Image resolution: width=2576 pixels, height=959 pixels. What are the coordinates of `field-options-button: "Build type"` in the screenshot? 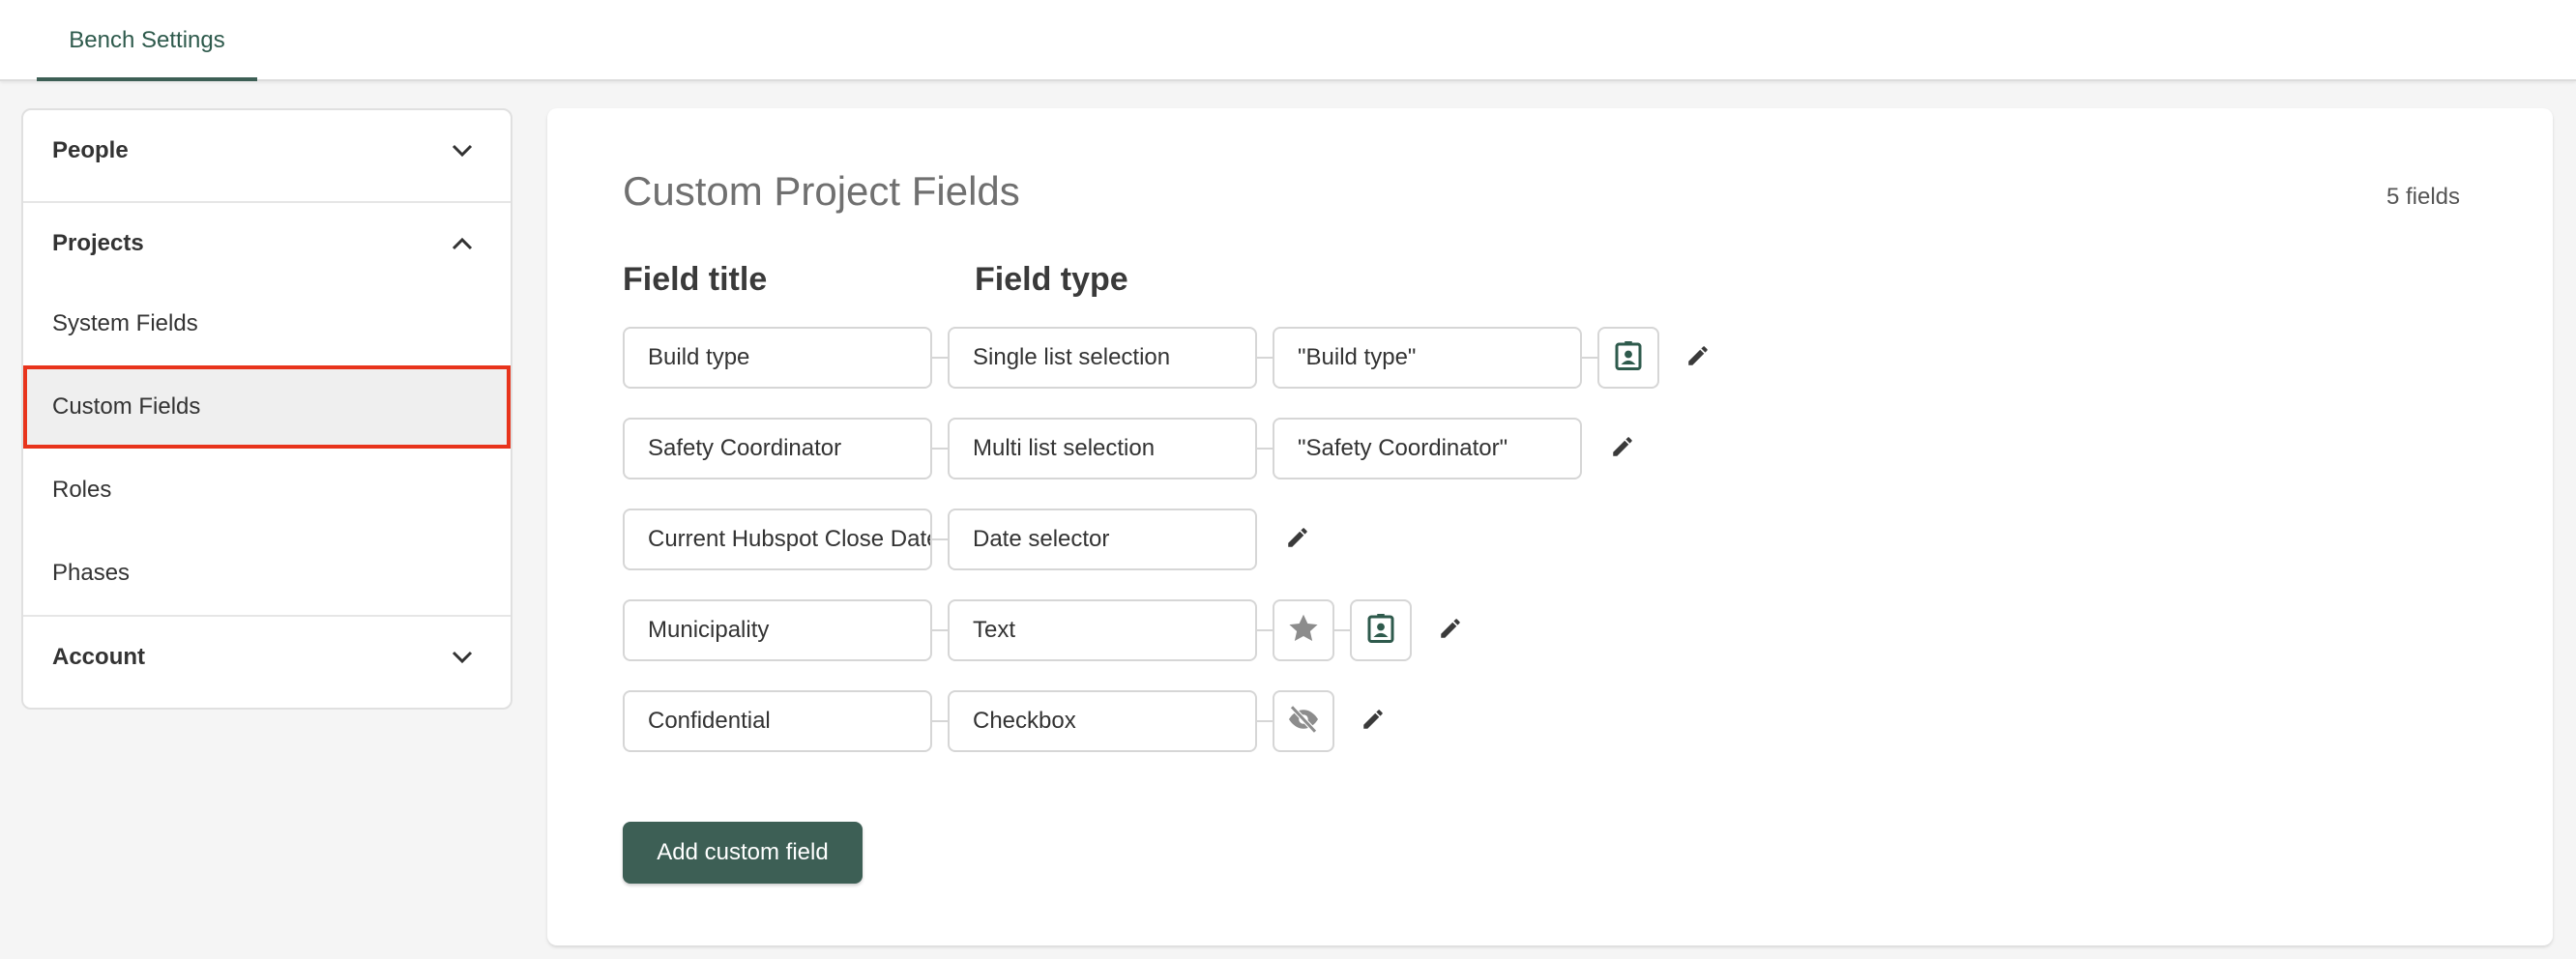 It's located at (1427, 358).